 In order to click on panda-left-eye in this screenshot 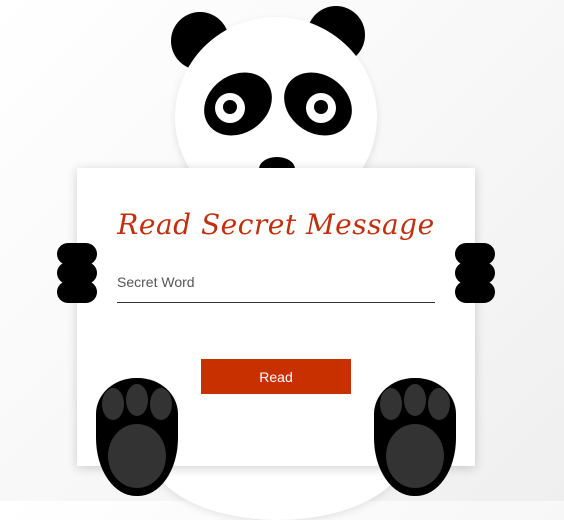, I will do `click(230, 108)`.